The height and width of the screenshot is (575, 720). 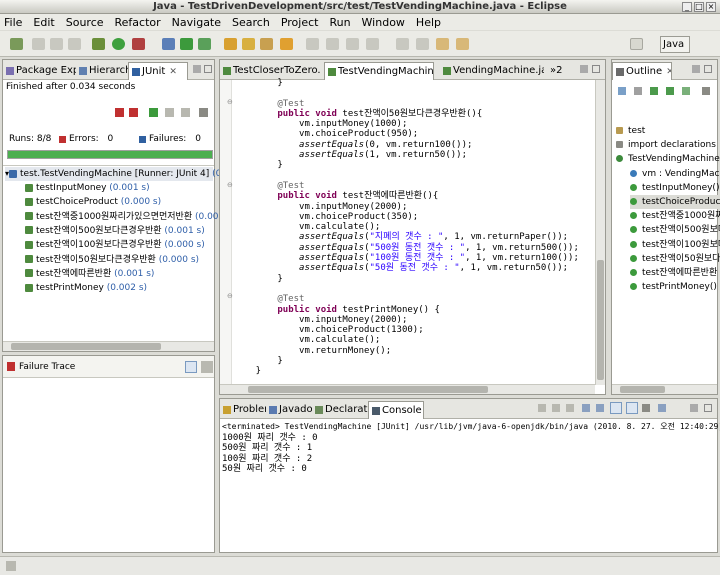 What do you see at coordinates (185, 112) in the screenshot?
I see `stop-icon` at bounding box center [185, 112].